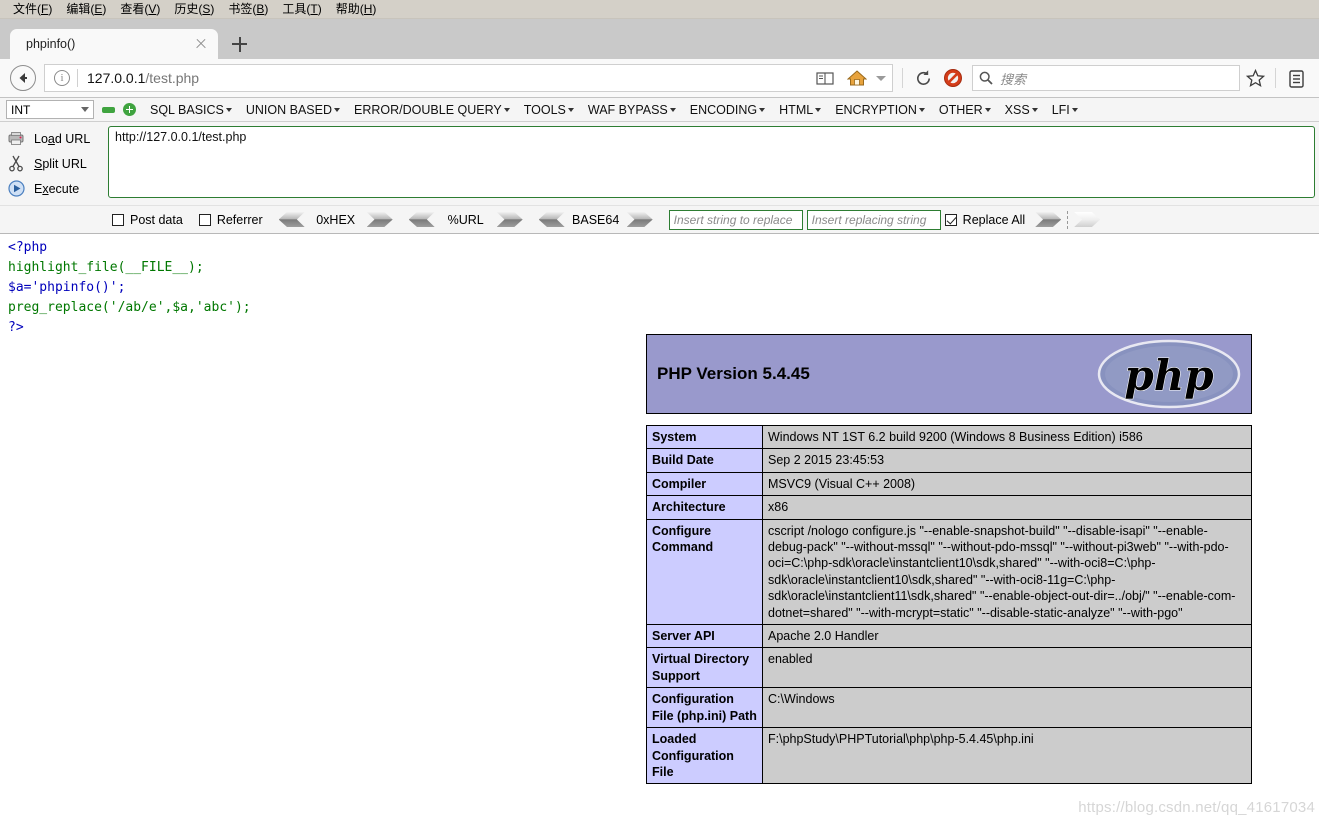  I want to click on tab-strip: phpinfo(), so click(659, 39).